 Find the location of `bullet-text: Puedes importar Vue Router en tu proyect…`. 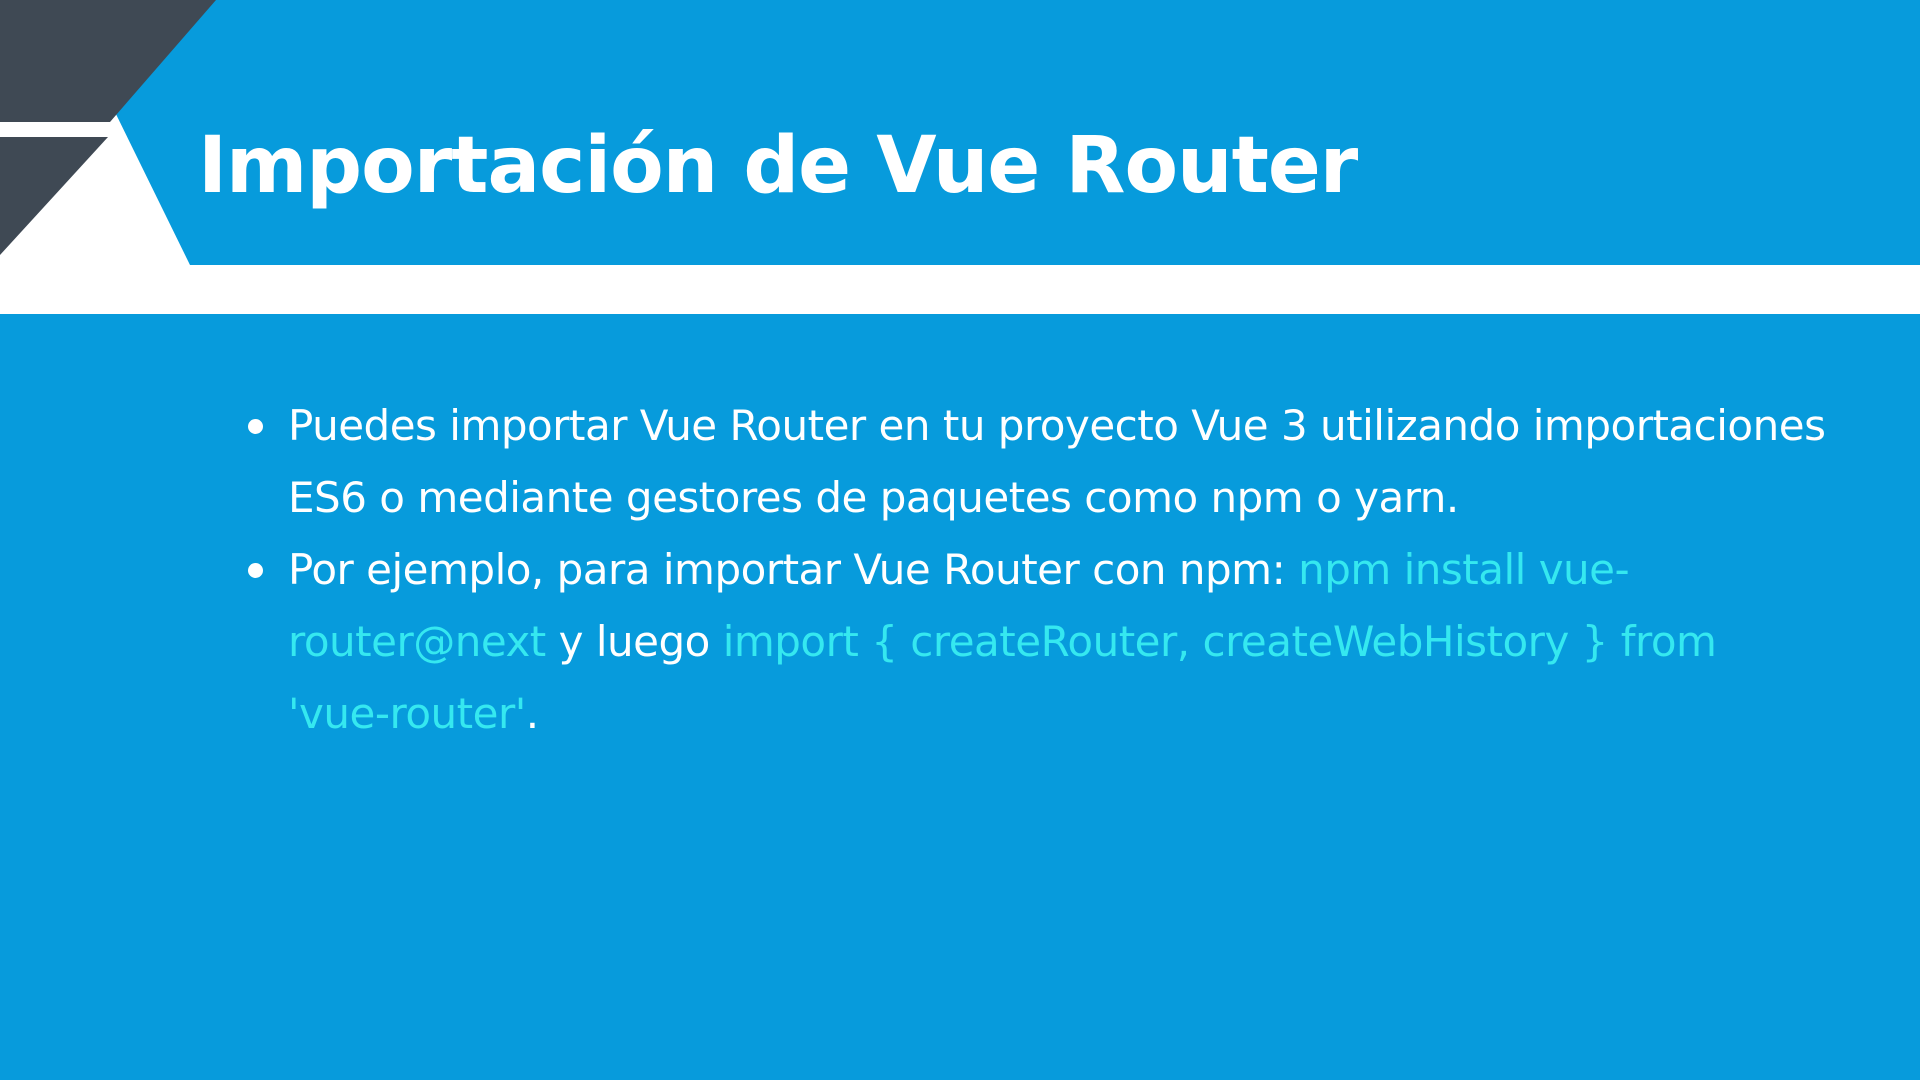

bullet-text: Puedes importar Vue Router en tu proyect… is located at coordinates (1057, 461).